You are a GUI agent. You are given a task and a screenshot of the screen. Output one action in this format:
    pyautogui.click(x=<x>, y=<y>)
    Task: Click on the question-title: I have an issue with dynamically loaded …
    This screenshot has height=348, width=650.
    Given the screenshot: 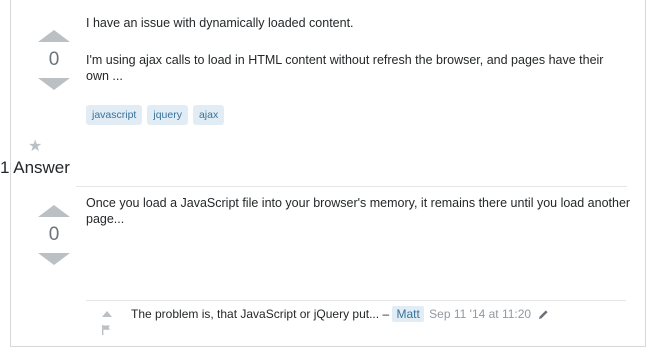 What is the action you would take?
    pyautogui.click(x=220, y=23)
    